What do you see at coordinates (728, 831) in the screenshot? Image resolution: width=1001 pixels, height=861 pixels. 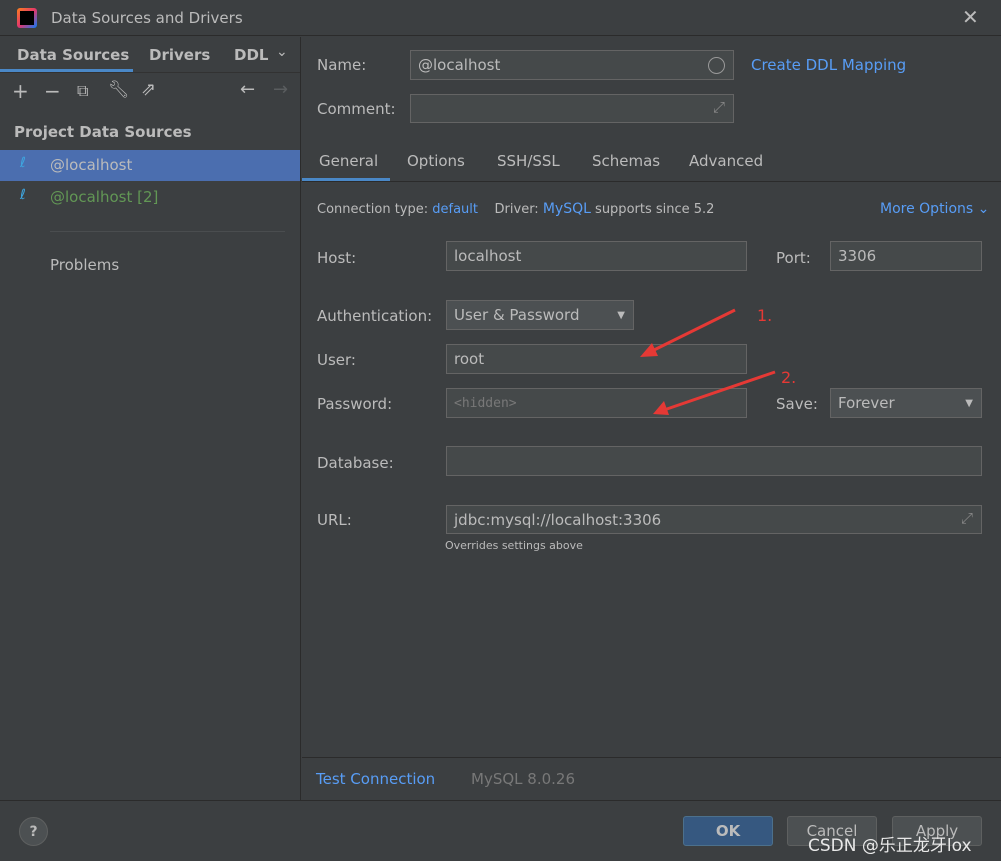 I see `ok-button: OK` at bounding box center [728, 831].